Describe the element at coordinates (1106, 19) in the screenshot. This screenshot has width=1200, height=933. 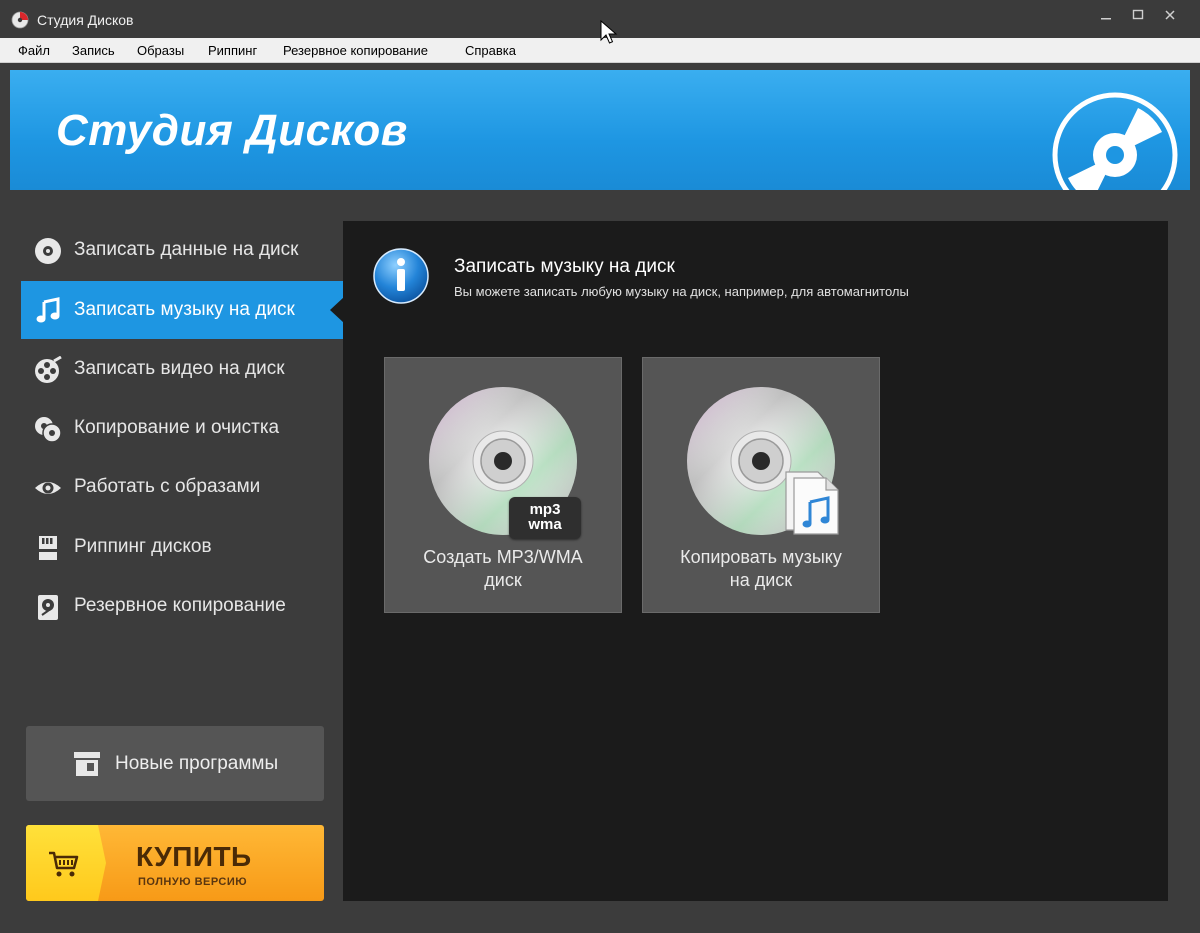
I see `minimize-icon` at that location.